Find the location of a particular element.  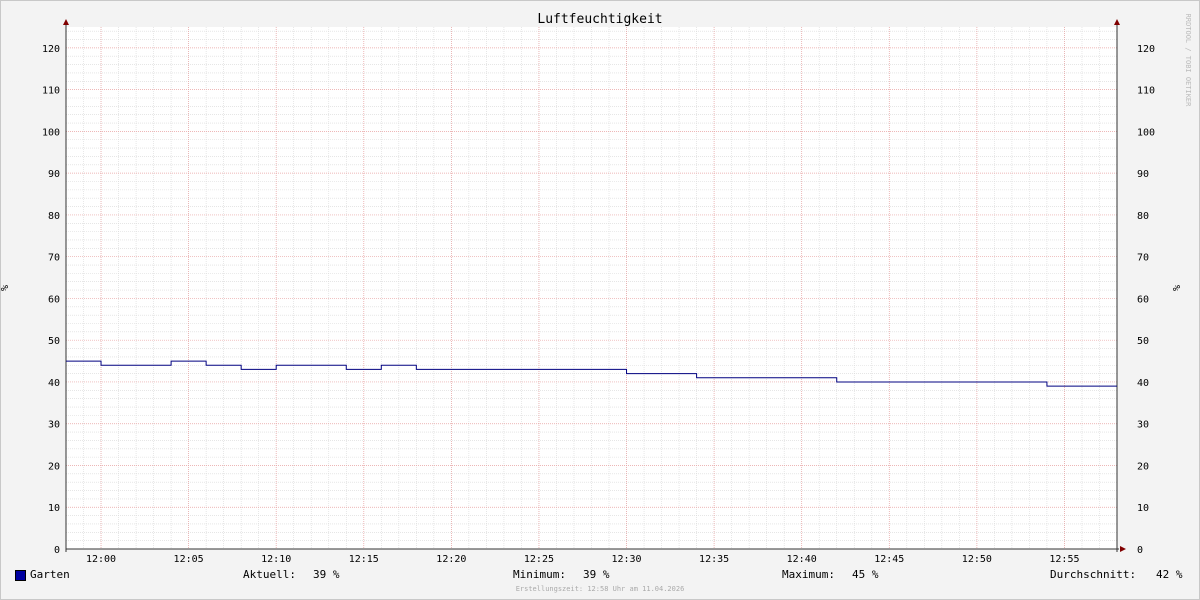

x-tick-label: 12:40 is located at coordinates (802, 559).